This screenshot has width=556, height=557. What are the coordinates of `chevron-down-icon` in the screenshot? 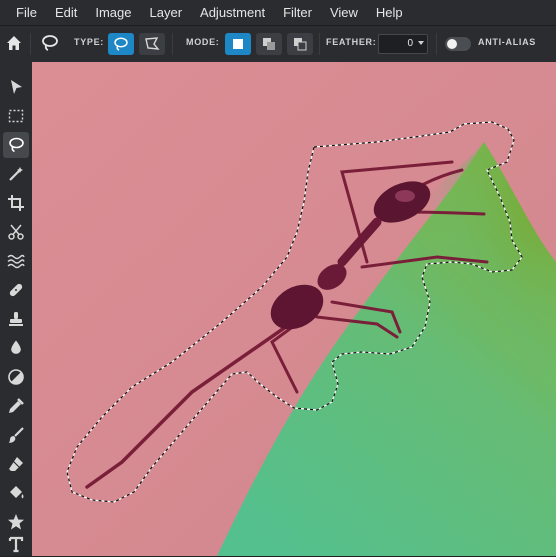 It's located at (421, 43).